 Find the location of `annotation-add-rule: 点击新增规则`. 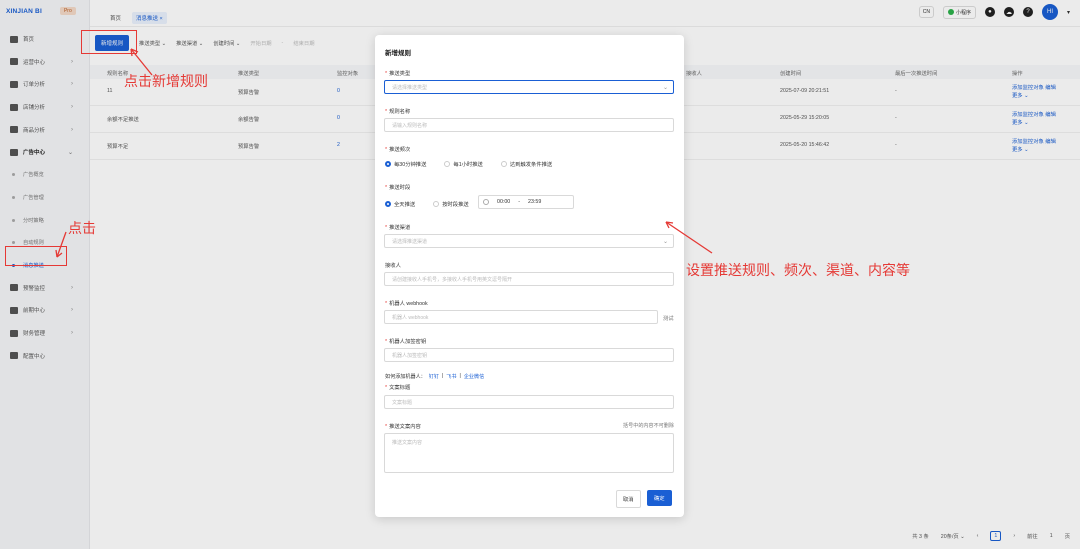

annotation-add-rule: 点击新增规则 is located at coordinates (166, 82).